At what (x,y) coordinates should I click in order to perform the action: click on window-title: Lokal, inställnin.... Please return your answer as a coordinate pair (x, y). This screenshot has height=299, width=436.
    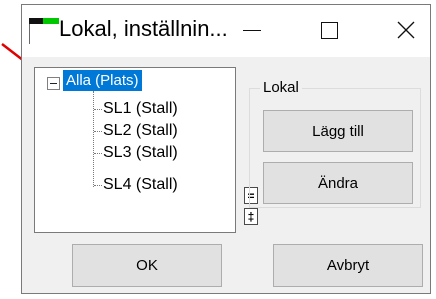
    Looking at the image, I should click on (143, 28).